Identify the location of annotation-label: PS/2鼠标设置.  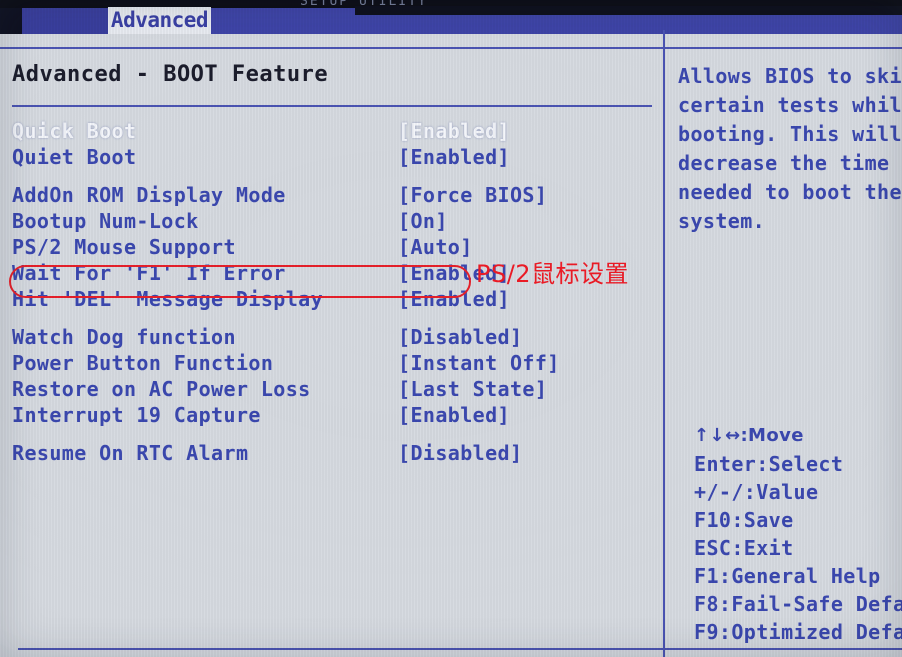
(553, 274).